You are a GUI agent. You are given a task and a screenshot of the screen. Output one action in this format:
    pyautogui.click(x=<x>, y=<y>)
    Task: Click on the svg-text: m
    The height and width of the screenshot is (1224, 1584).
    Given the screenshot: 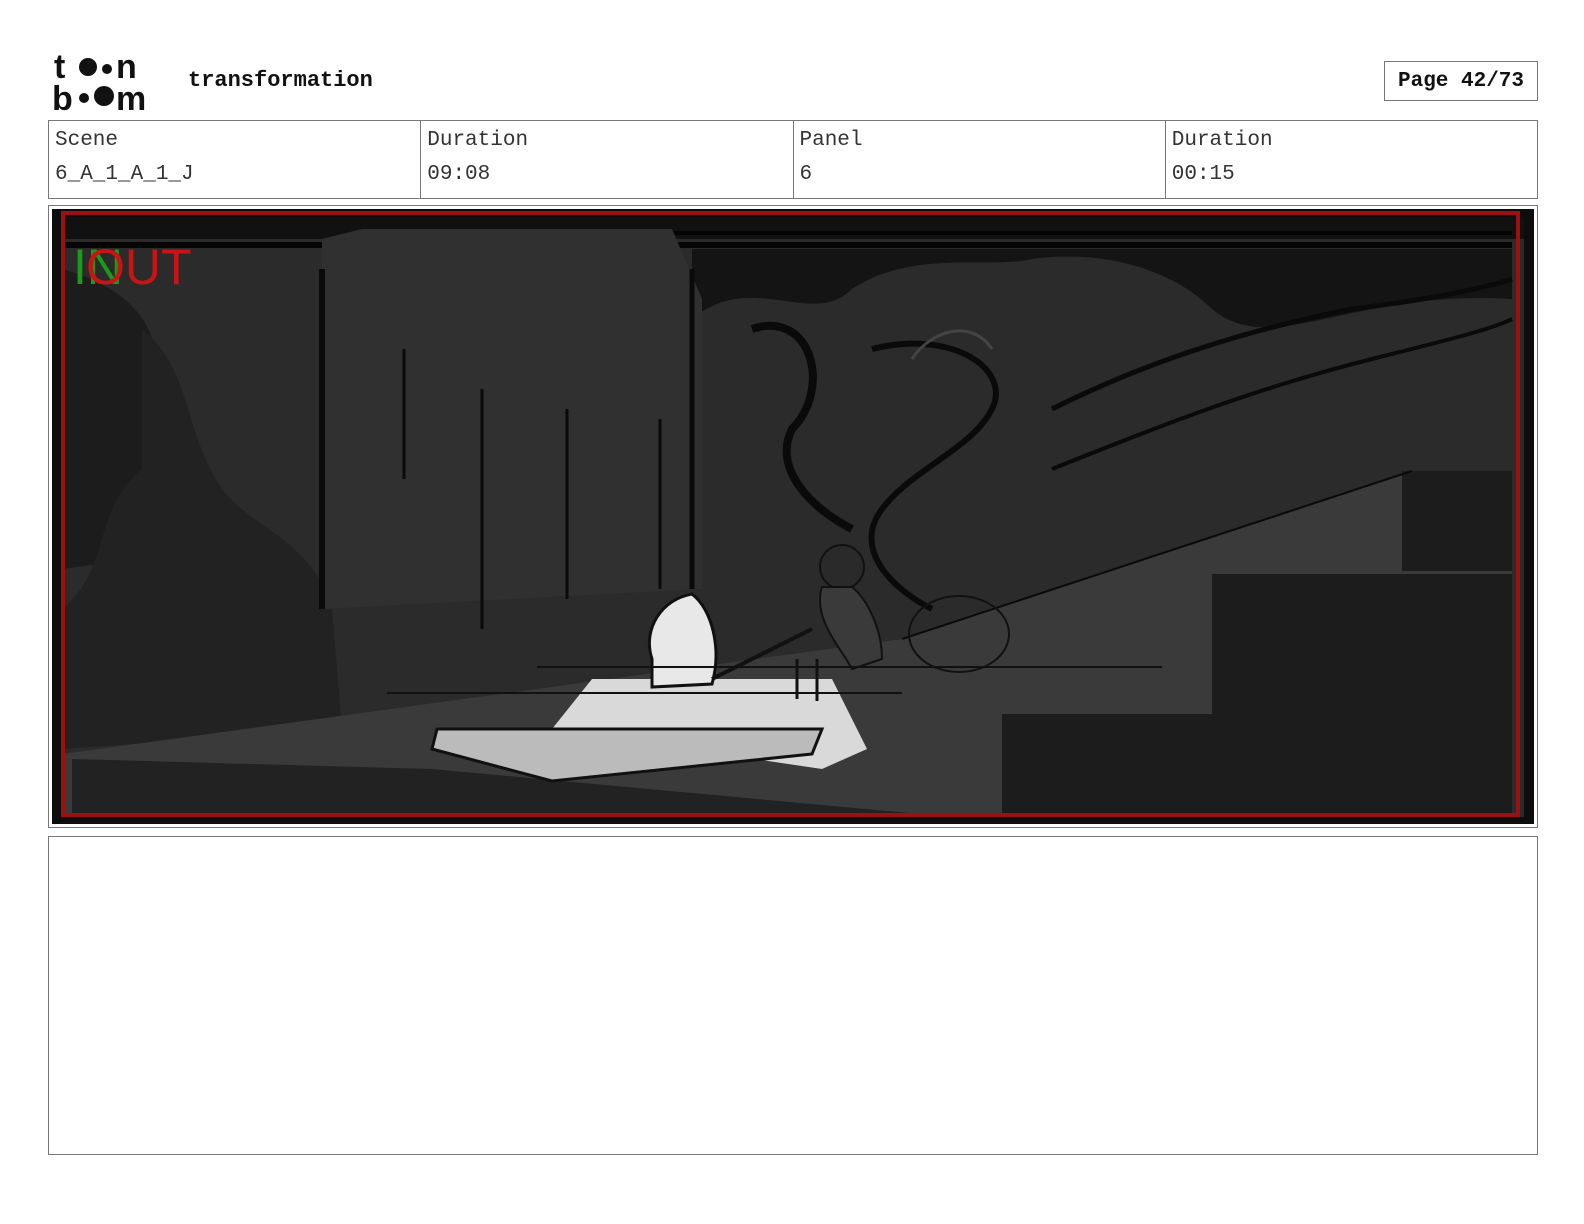 What is the action you would take?
    pyautogui.click(x=131, y=96)
    